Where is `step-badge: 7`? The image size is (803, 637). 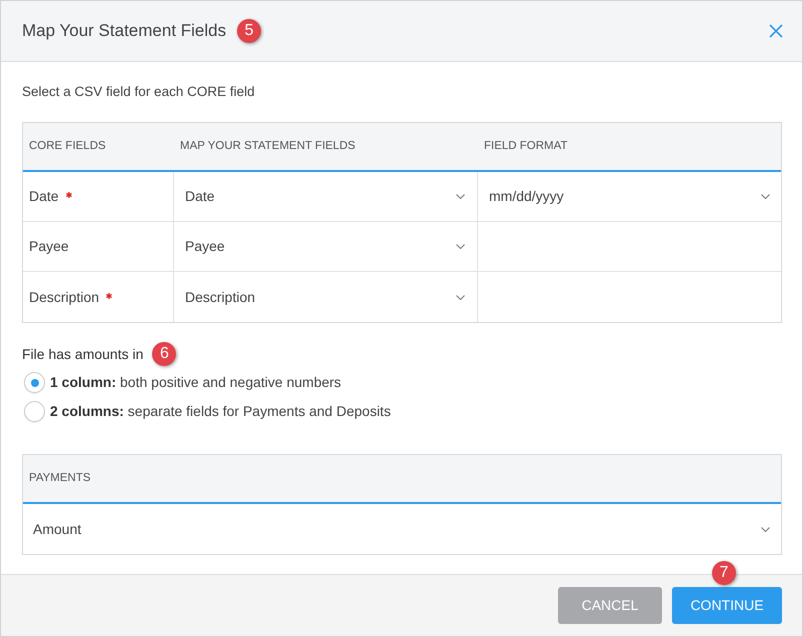 step-badge: 7 is located at coordinates (724, 573).